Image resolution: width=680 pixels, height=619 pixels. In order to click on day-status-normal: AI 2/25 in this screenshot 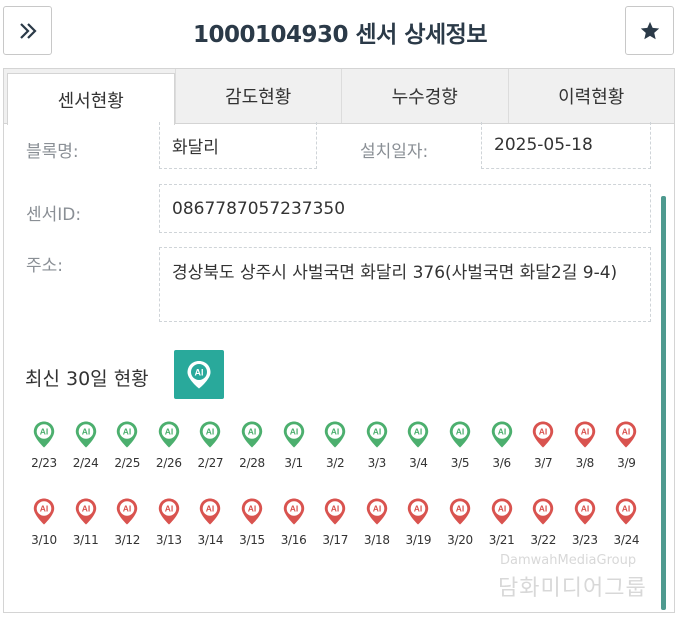, I will do `click(127, 445)`.